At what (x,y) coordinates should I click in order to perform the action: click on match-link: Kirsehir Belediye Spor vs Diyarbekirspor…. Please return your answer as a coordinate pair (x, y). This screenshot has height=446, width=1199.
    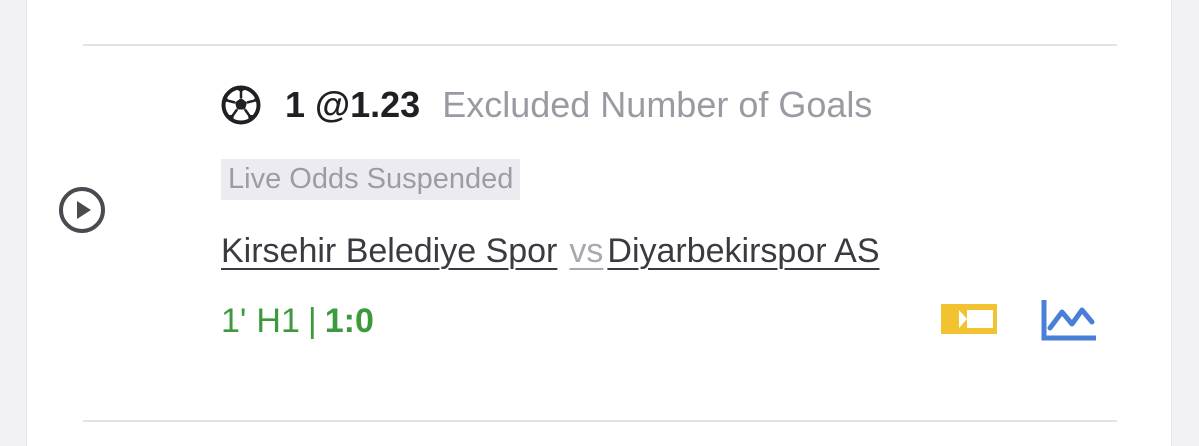
    Looking at the image, I should click on (550, 251).